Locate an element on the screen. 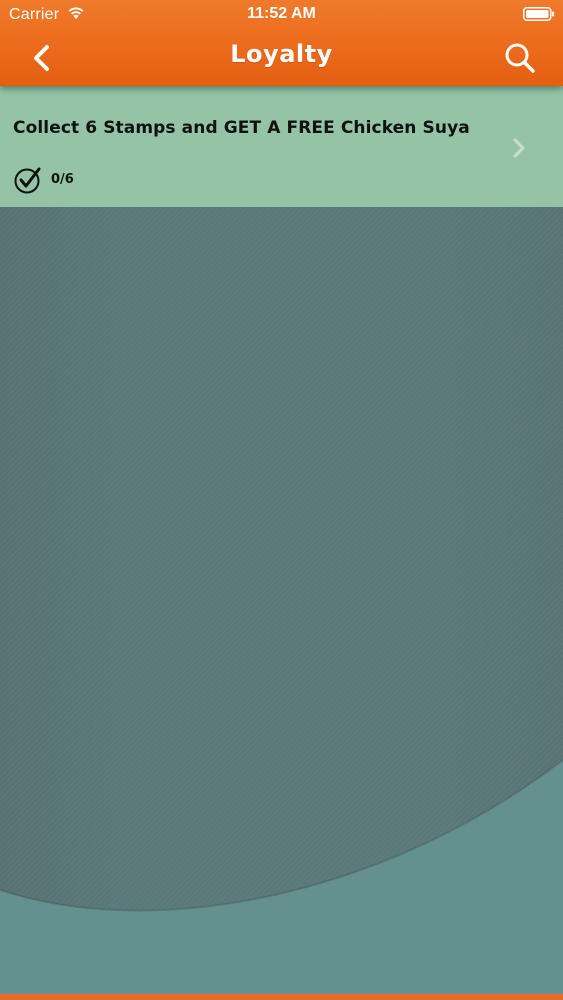  search-icon is located at coordinates (520, 58).